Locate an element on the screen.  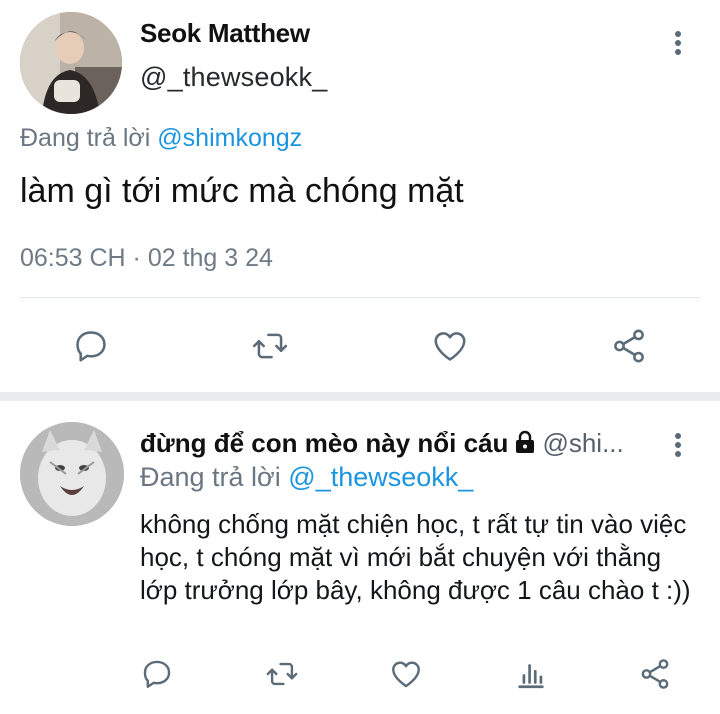
author-handle: @_thewseokk_ is located at coordinates (233, 77).